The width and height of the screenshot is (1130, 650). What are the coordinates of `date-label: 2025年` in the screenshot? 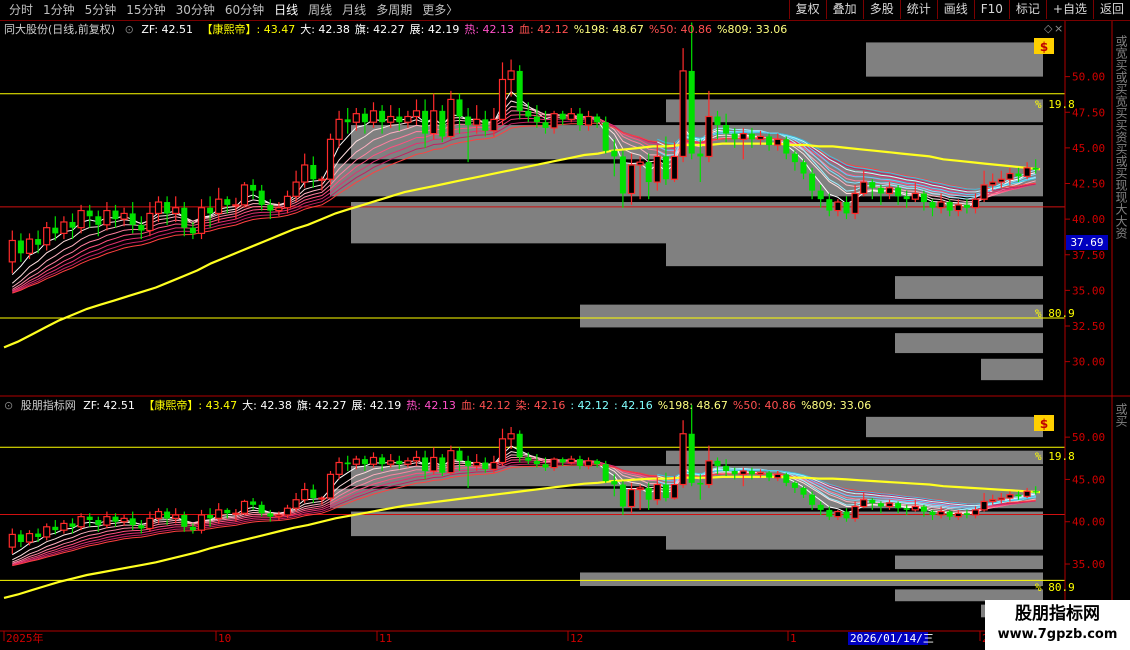 It's located at (25, 638).